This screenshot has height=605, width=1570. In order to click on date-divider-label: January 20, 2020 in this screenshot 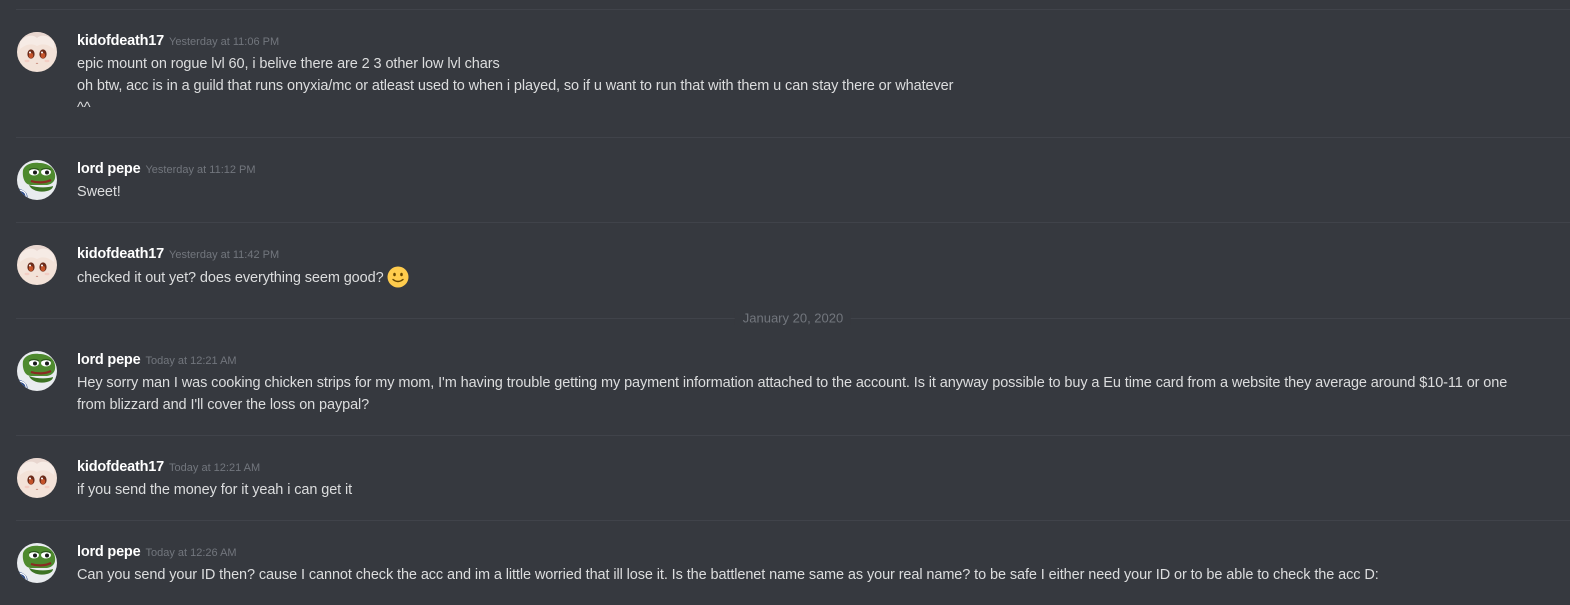, I will do `click(793, 318)`.